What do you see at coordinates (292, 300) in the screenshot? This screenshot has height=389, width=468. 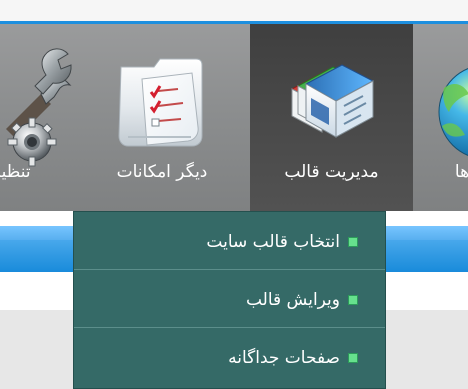 I see `submenu-label-edit-template: ویرایش قالب` at bounding box center [292, 300].